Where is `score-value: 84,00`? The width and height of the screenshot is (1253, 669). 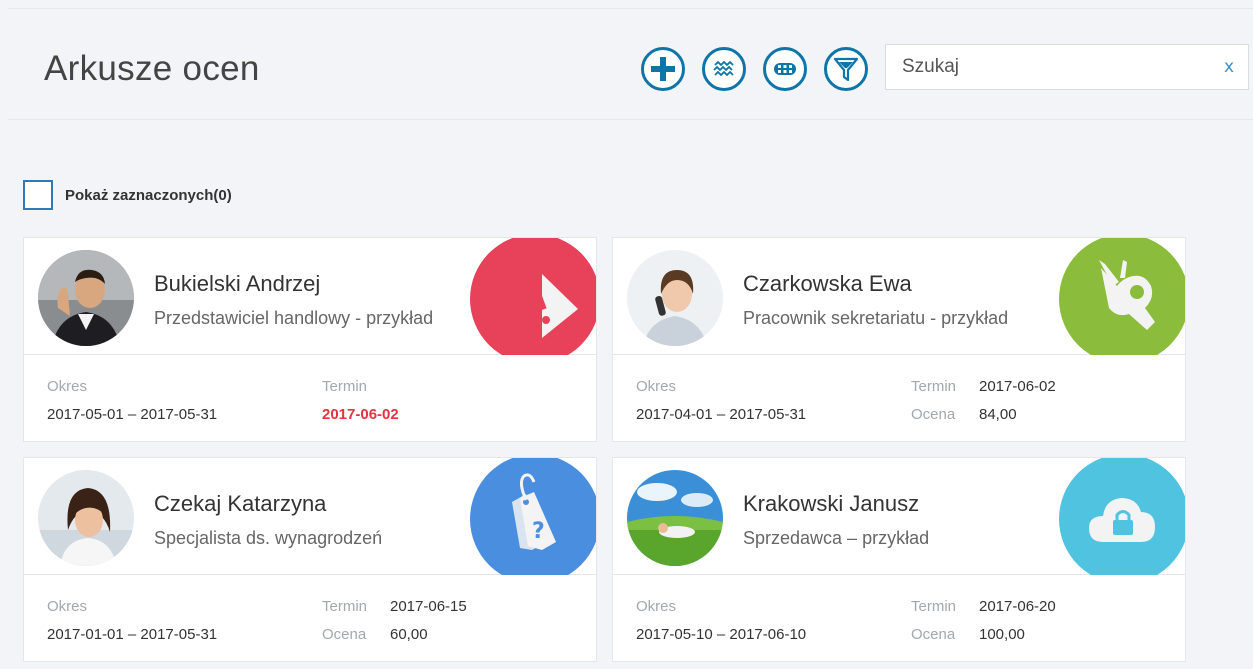 score-value: 84,00 is located at coordinates (998, 414).